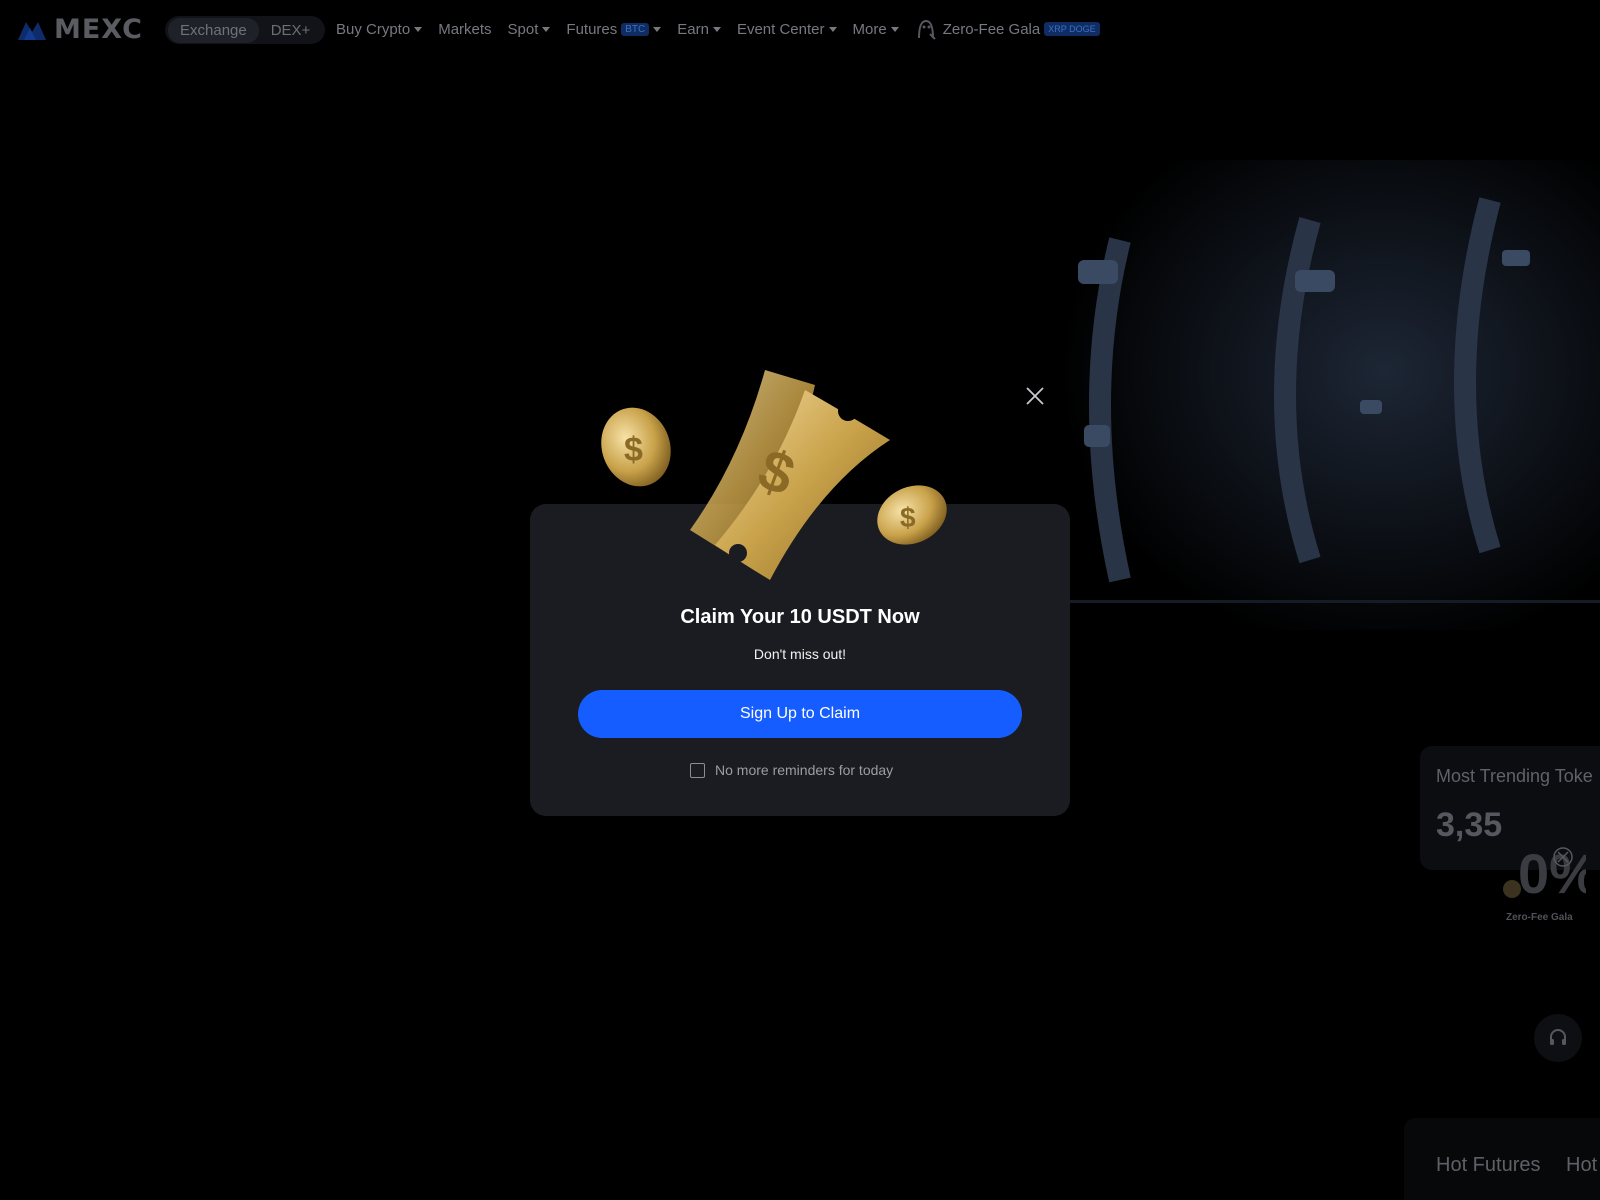 The image size is (1600, 1200). I want to click on trending-title: Most Trending Toke, so click(1514, 776).